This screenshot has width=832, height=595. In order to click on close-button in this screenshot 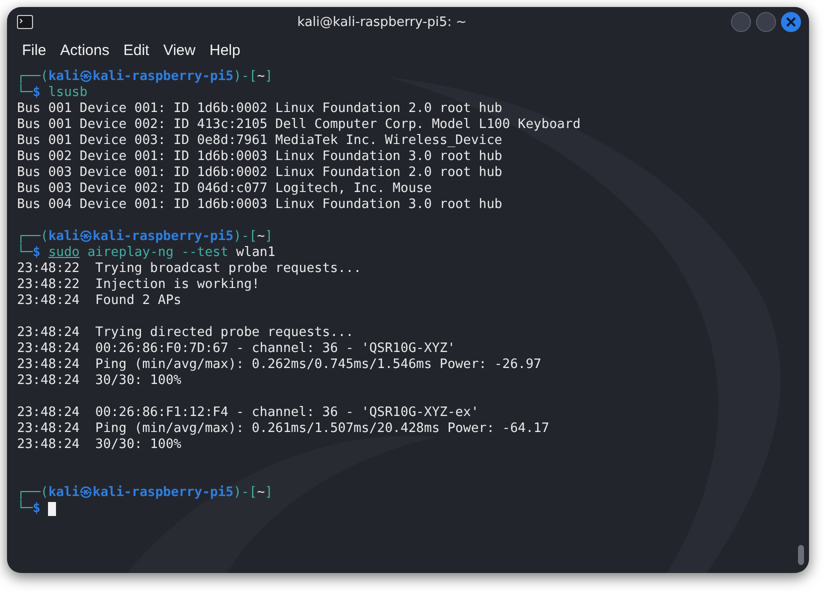, I will do `click(791, 22)`.